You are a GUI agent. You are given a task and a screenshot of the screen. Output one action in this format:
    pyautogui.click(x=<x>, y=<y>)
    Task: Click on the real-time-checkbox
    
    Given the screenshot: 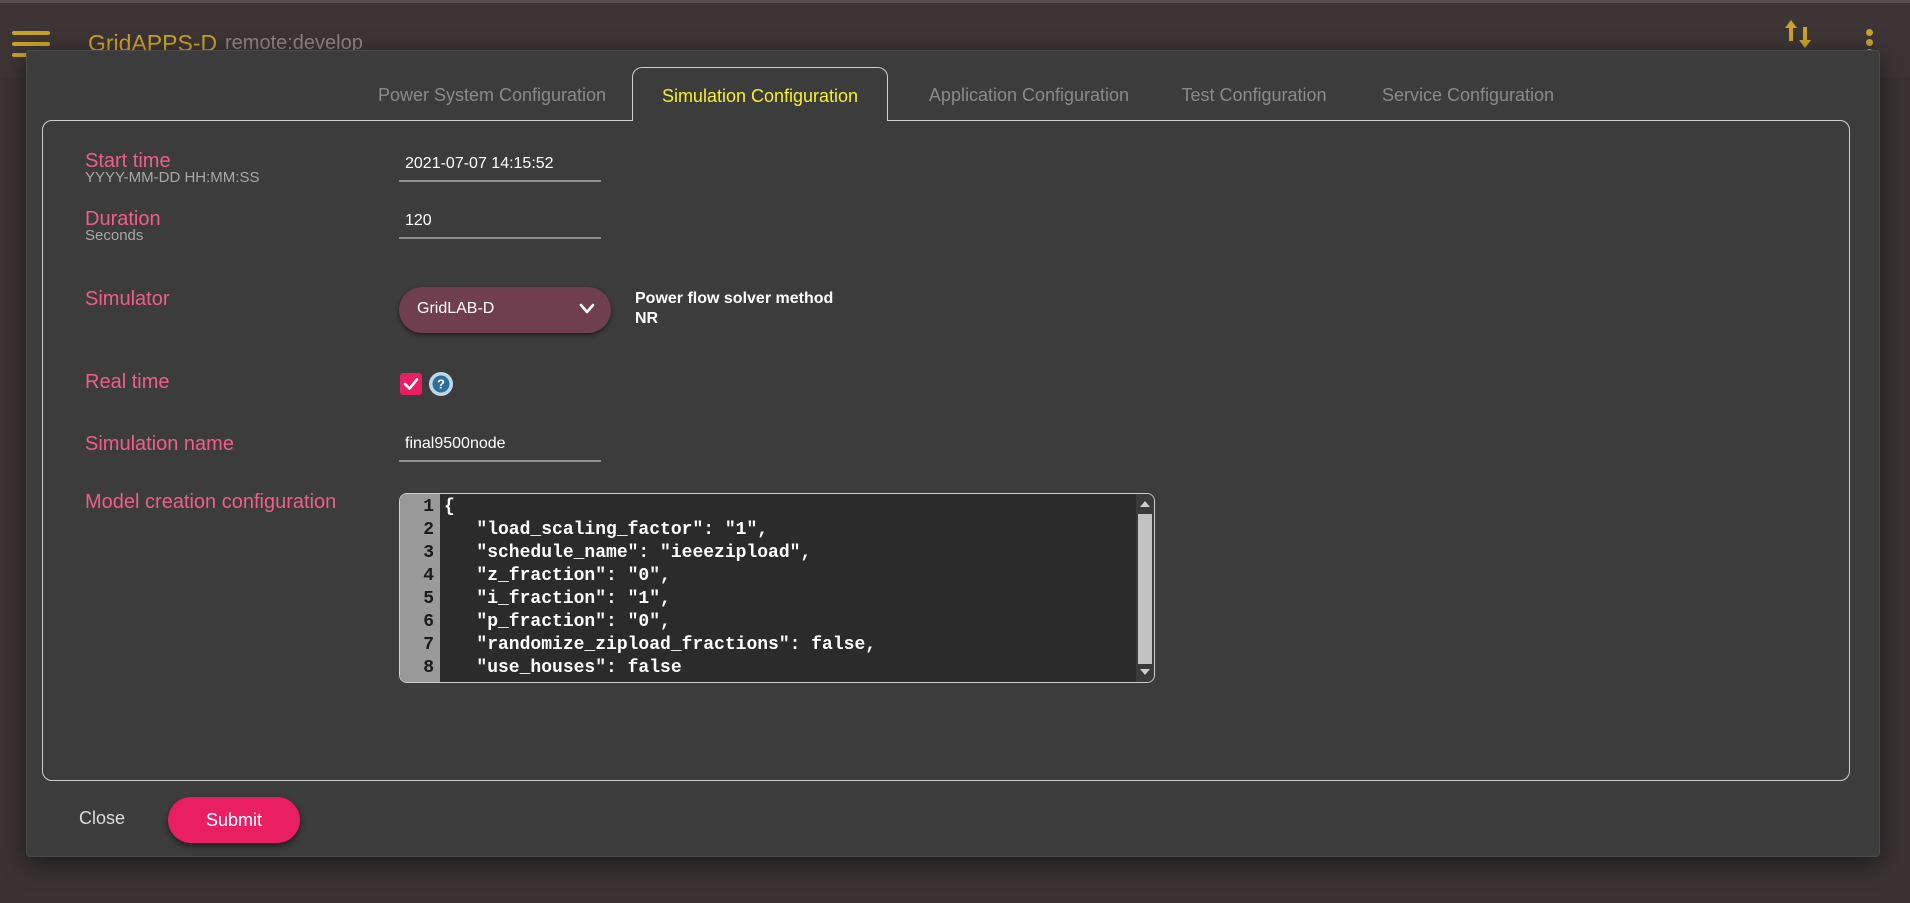 What is the action you would take?
    pyautogui.click(x=411, y=384)
    